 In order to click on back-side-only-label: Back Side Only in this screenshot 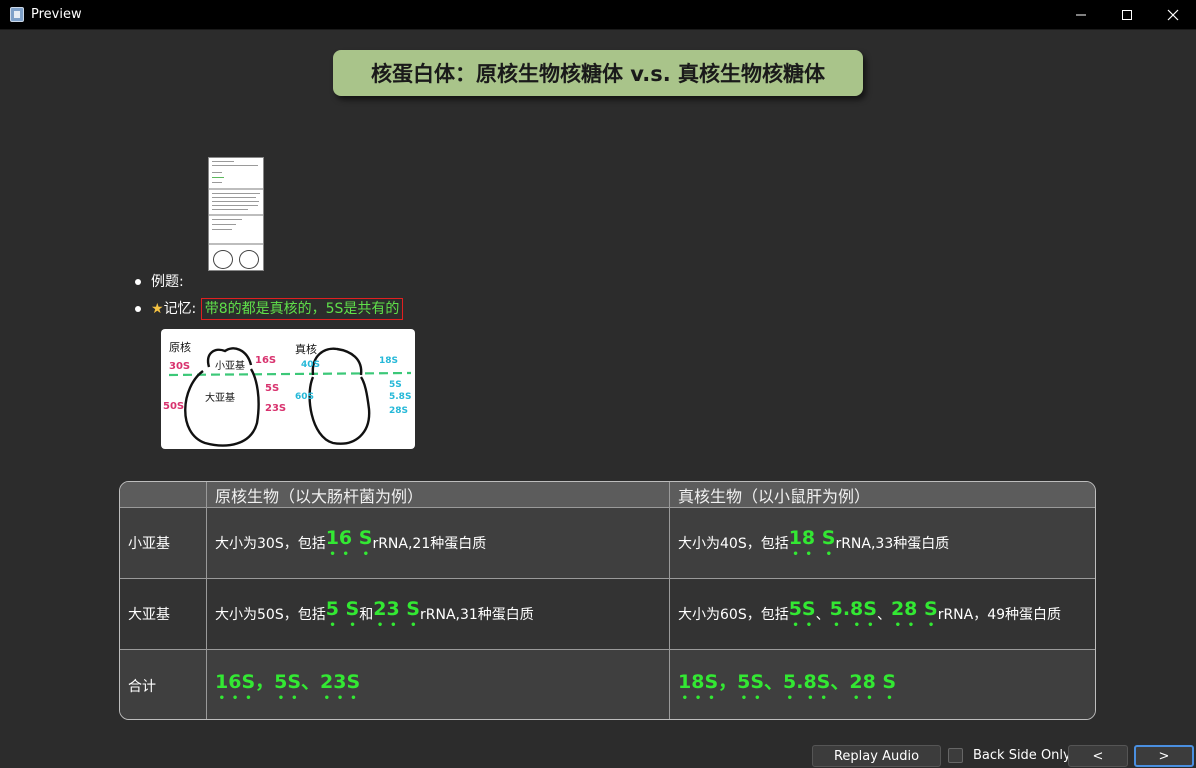, I will do `click(1022, 755)`.